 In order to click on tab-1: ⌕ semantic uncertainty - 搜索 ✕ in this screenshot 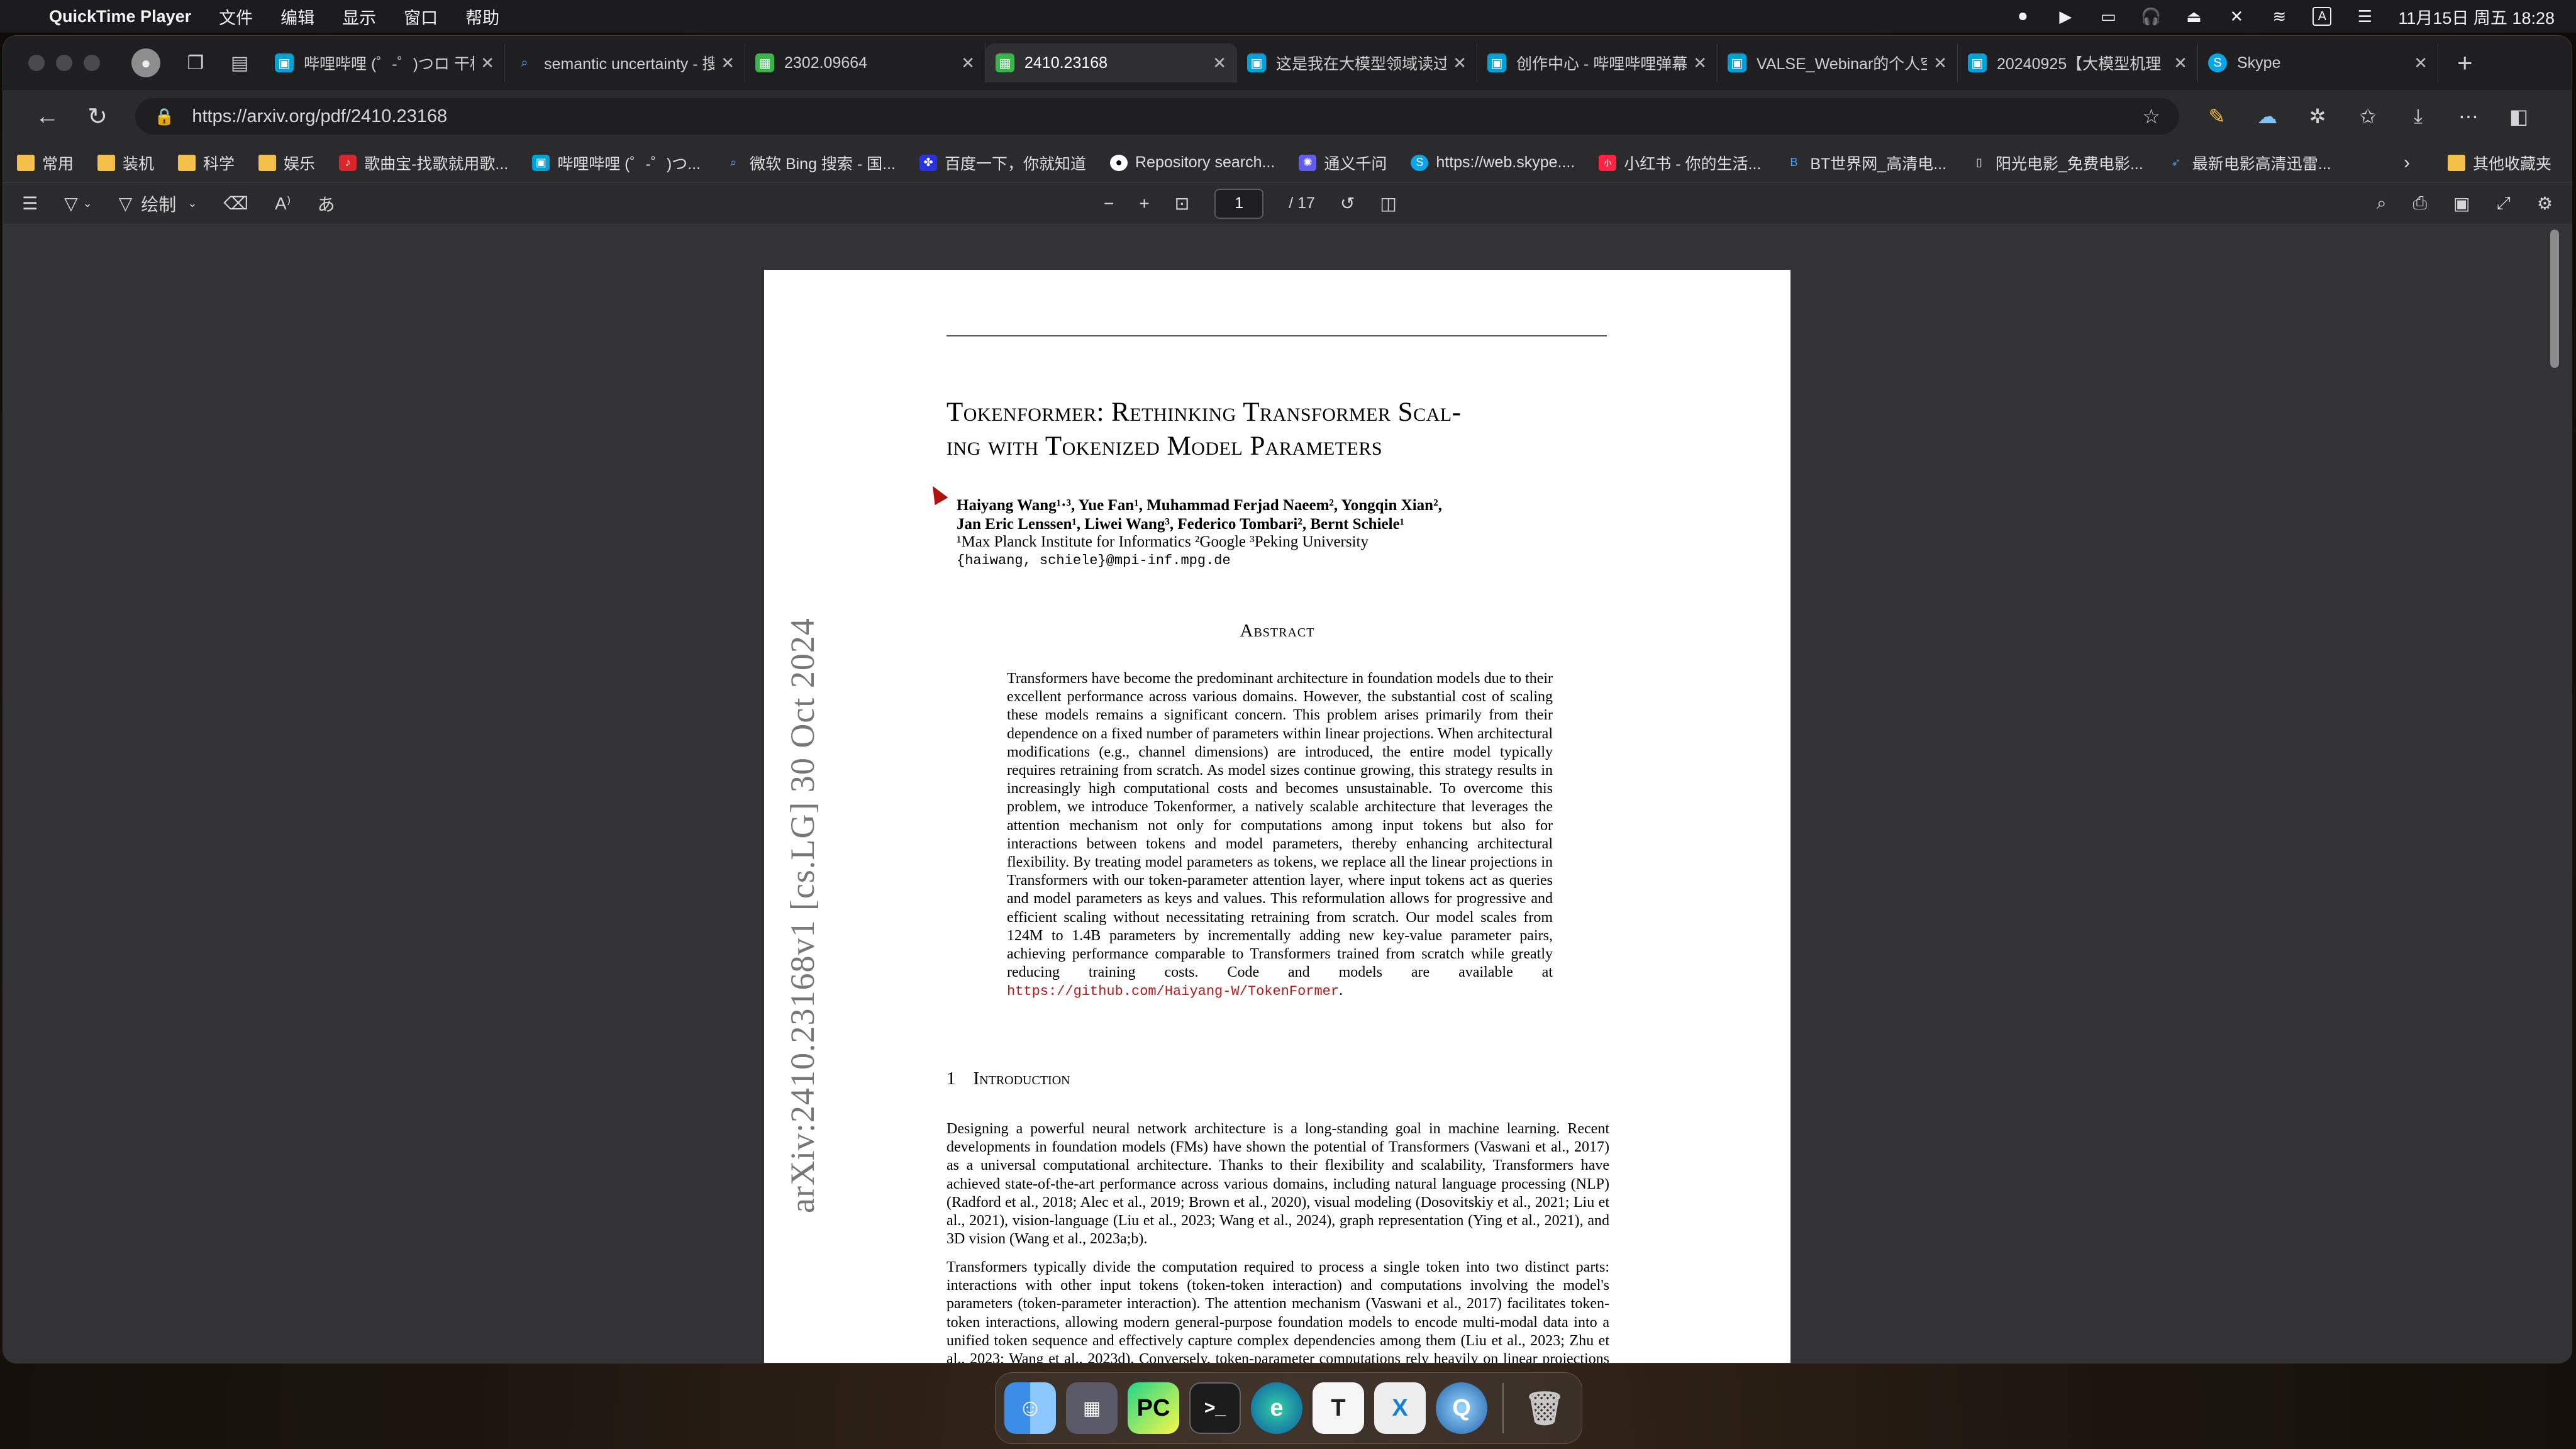, I will do `click(625, 62)`.